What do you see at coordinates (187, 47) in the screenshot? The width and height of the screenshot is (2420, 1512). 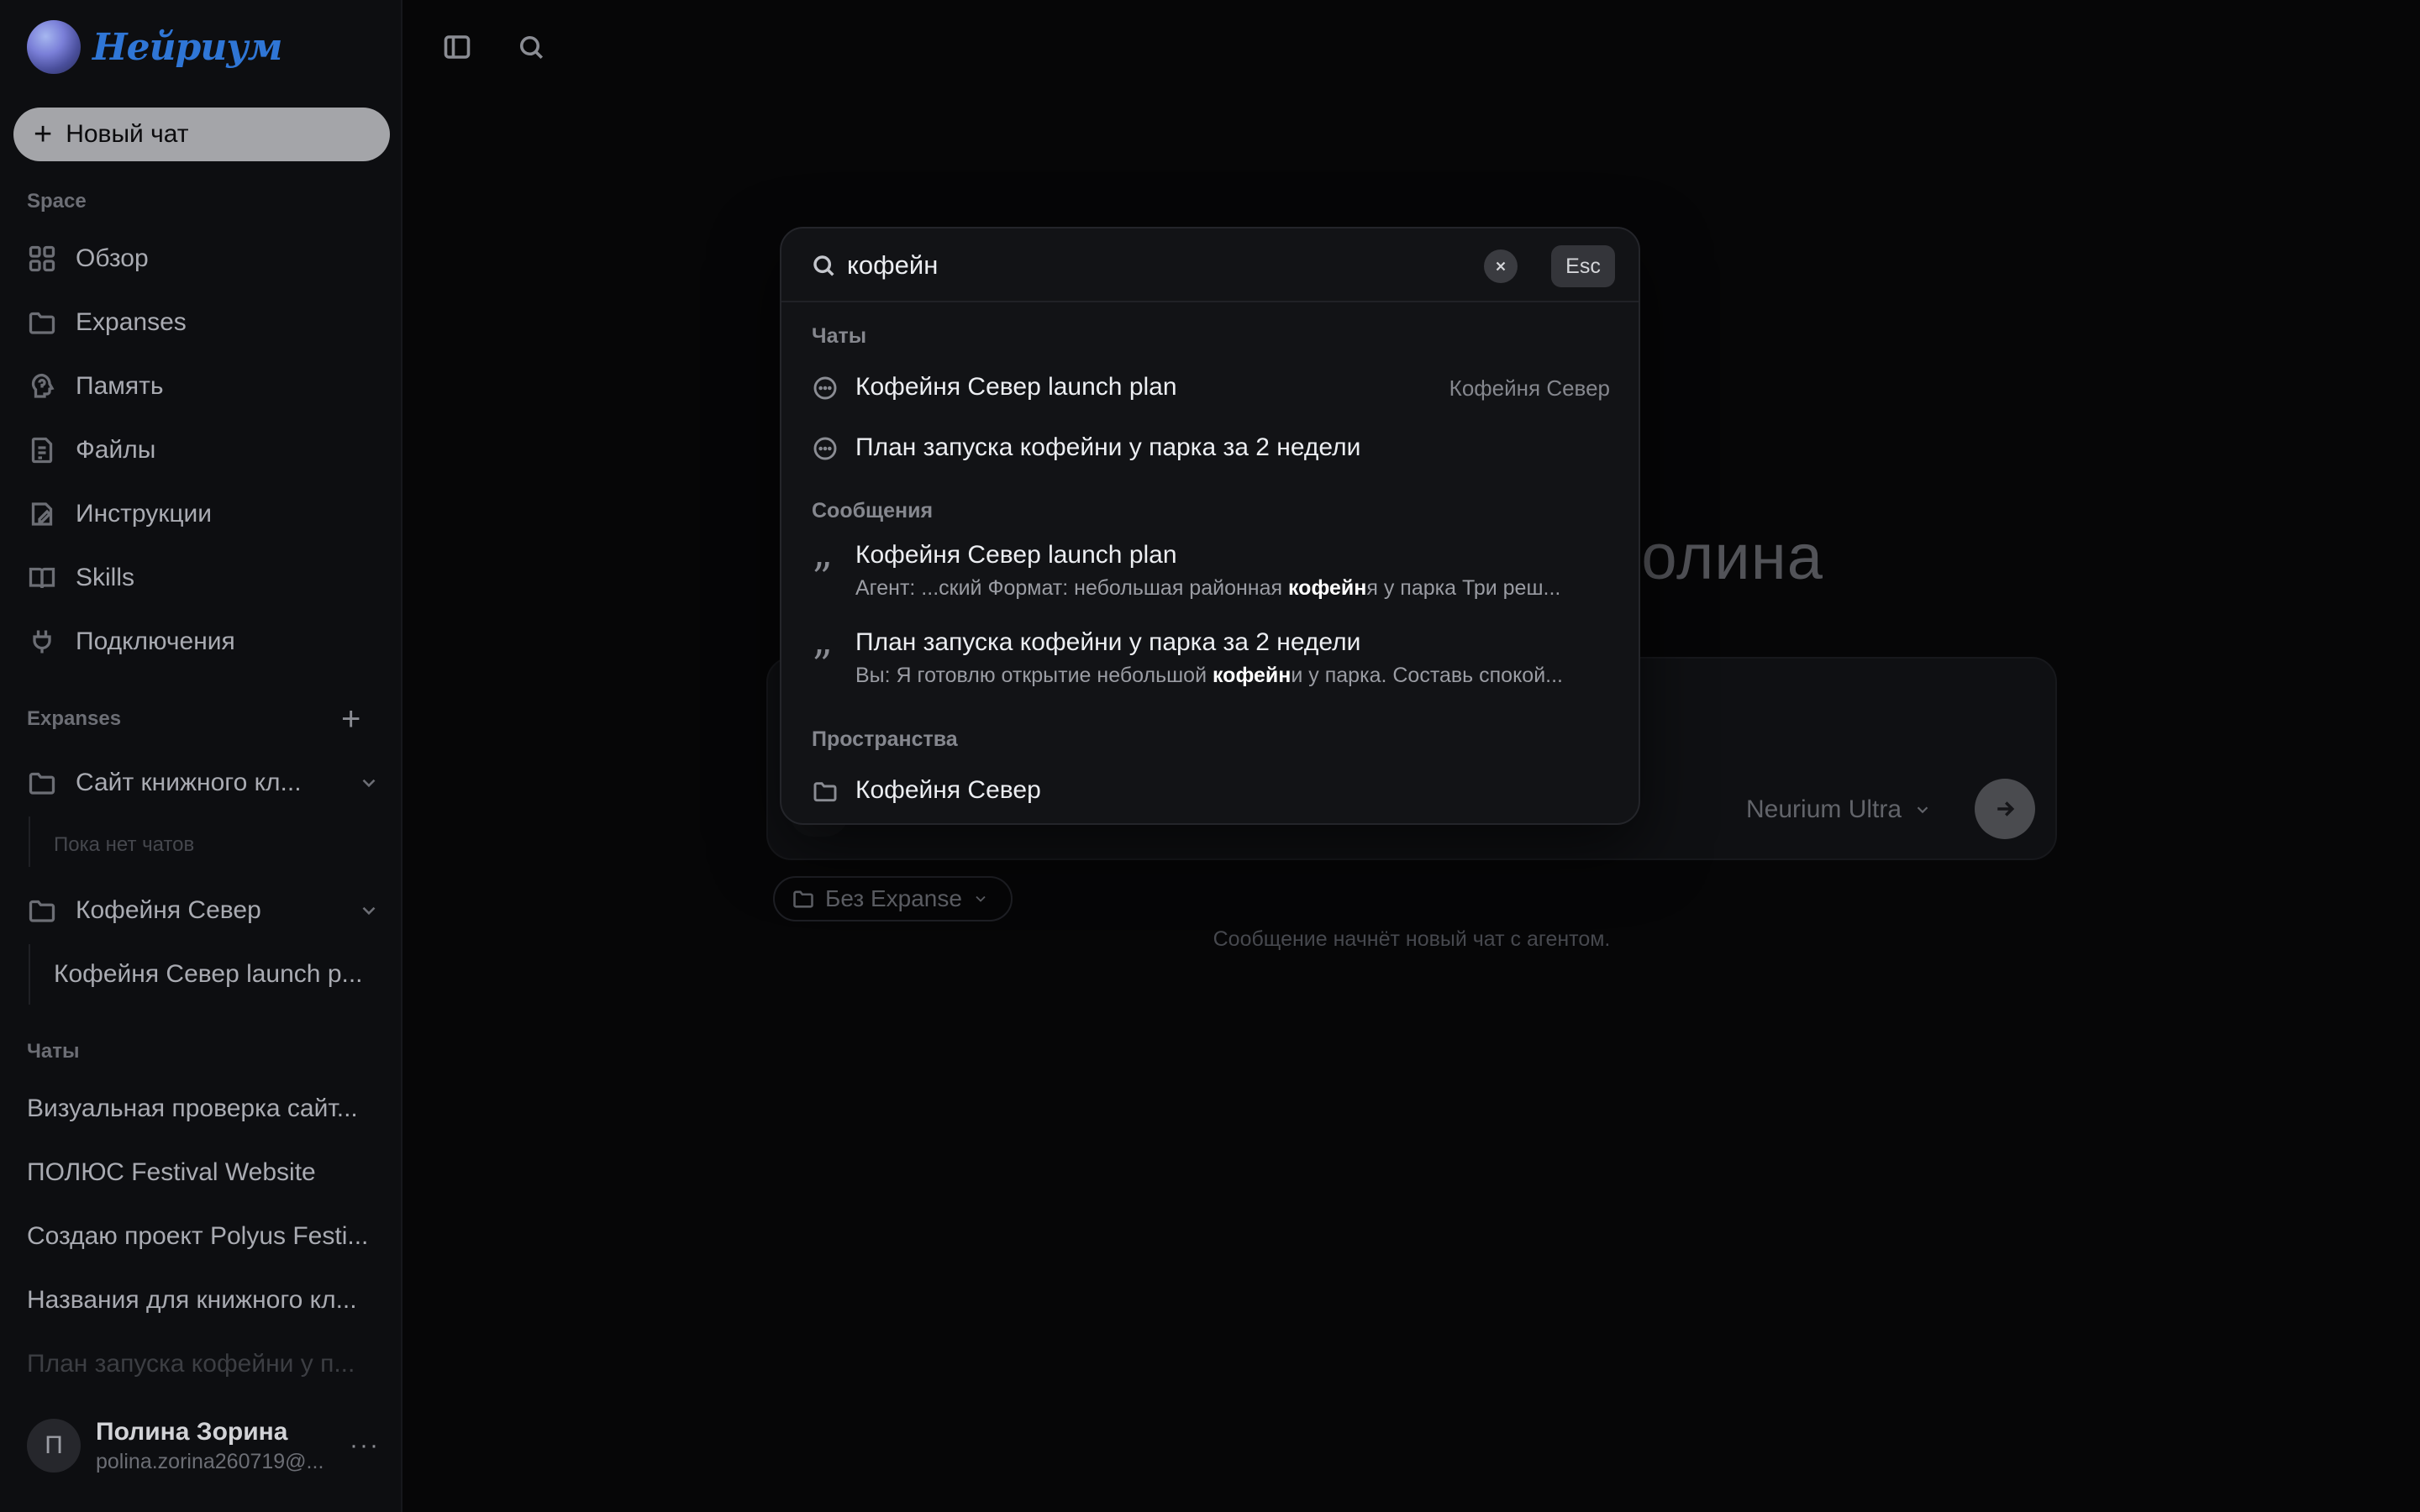 I see `logo-text: Нейриум` at bounding box center [187, 47].